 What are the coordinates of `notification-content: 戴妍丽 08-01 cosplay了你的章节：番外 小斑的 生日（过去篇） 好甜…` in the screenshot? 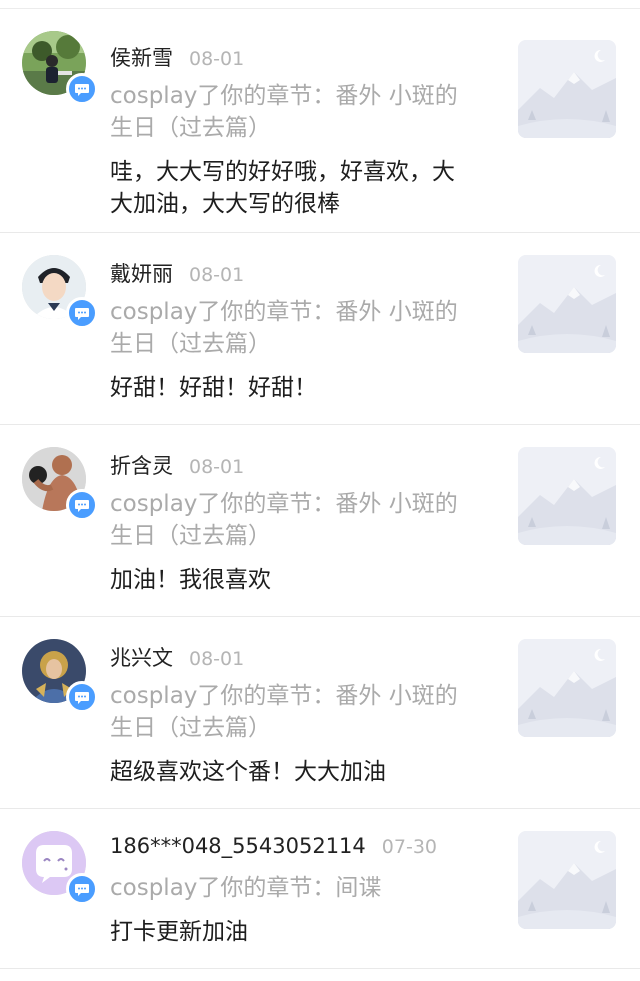 It's located at (305, 331).